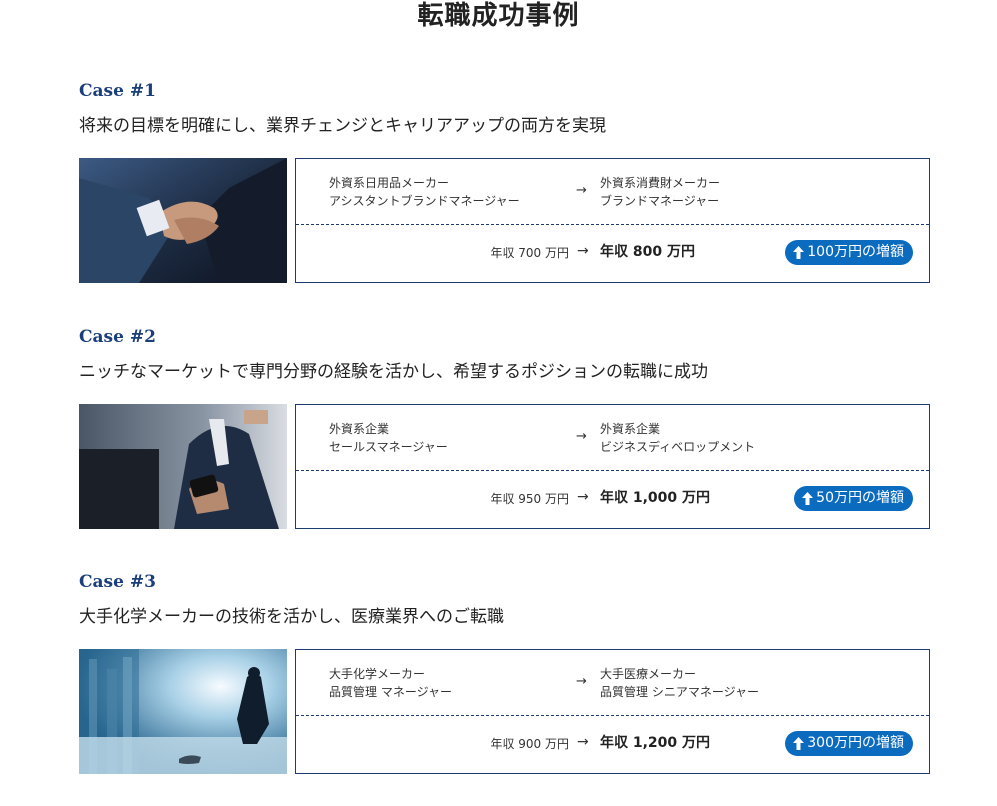 This screenshot has width=997, height=806. I want to click on to-position: 外資系企業 ビジネスディベロップメント, so click(677, 438).